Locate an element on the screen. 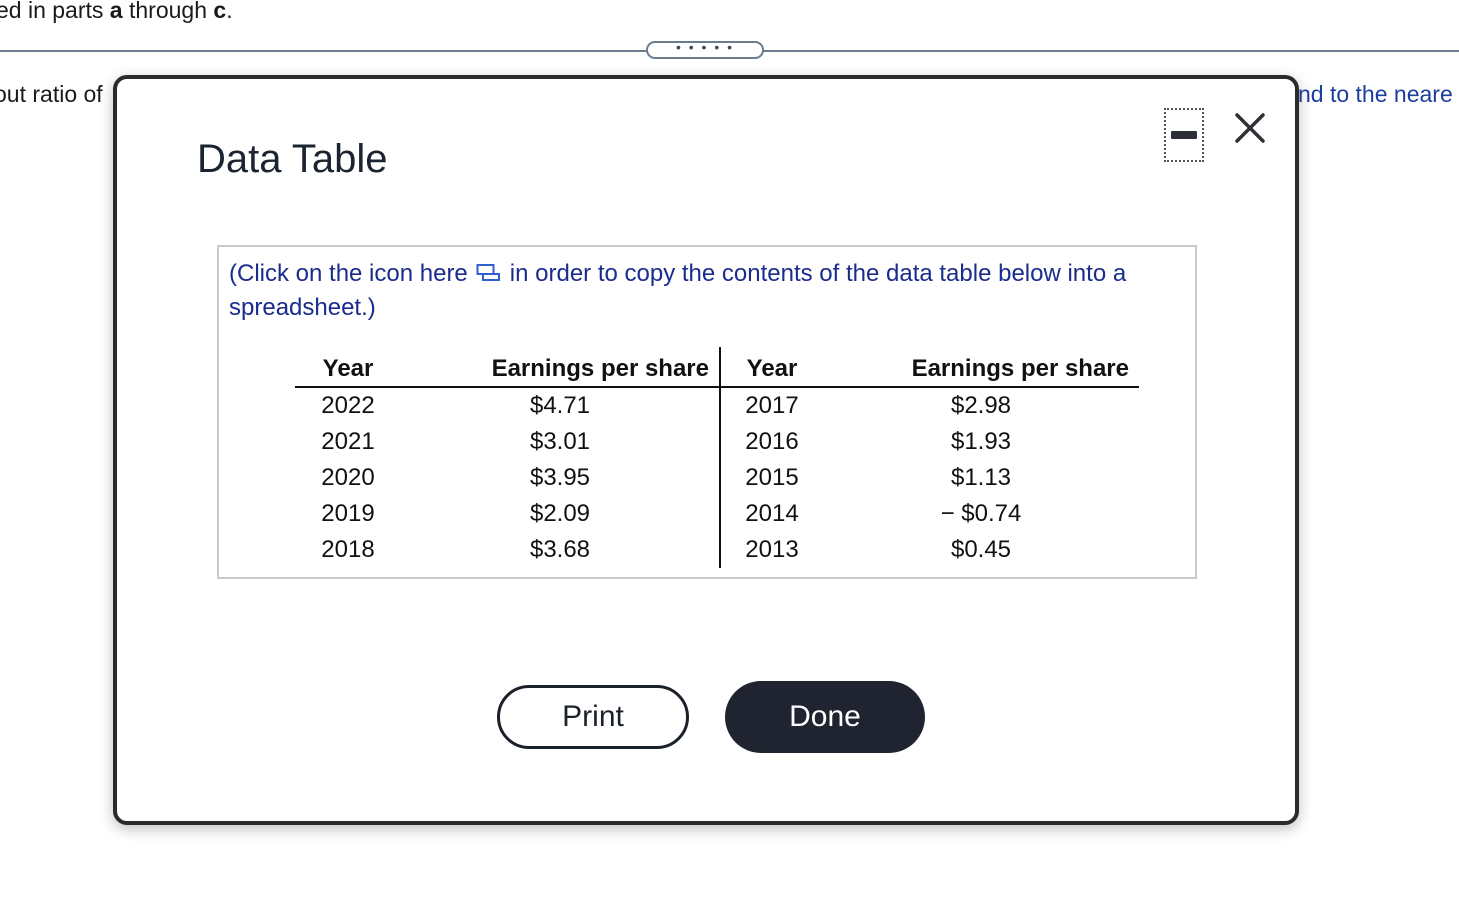 The width and height of the screenshot is (1459, 913). table-cell-eps: $4.71 is located at coordinates (560, 405).